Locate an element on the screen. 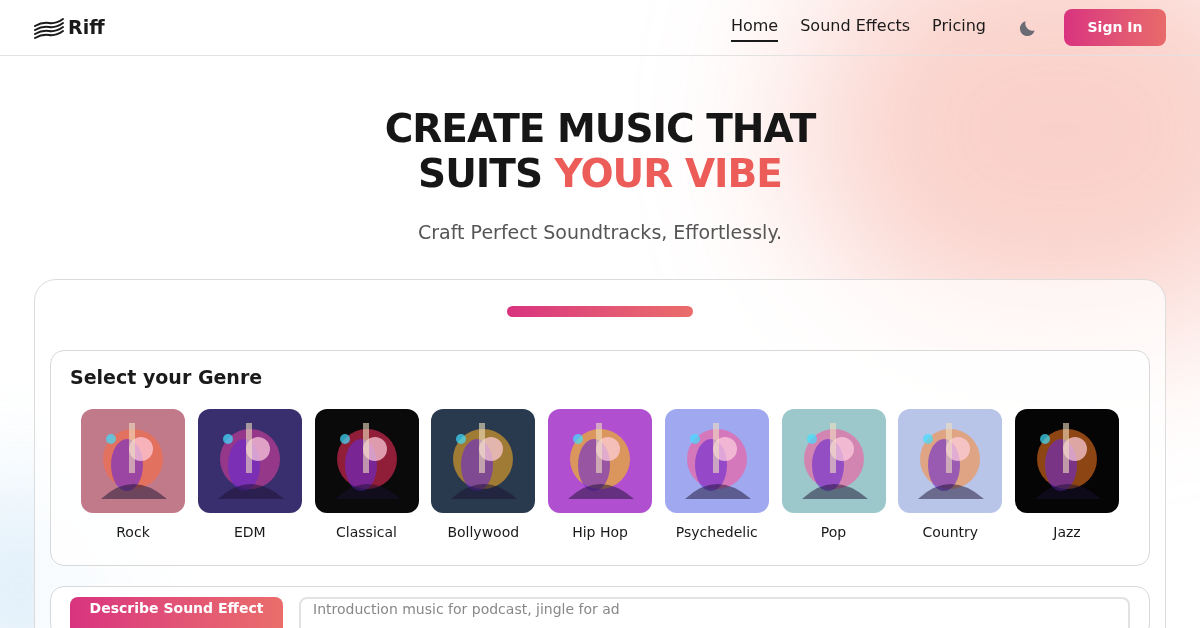 The image size is (1200, 628). sign-in-button: Sign In is located at coordinates (1115, 27).